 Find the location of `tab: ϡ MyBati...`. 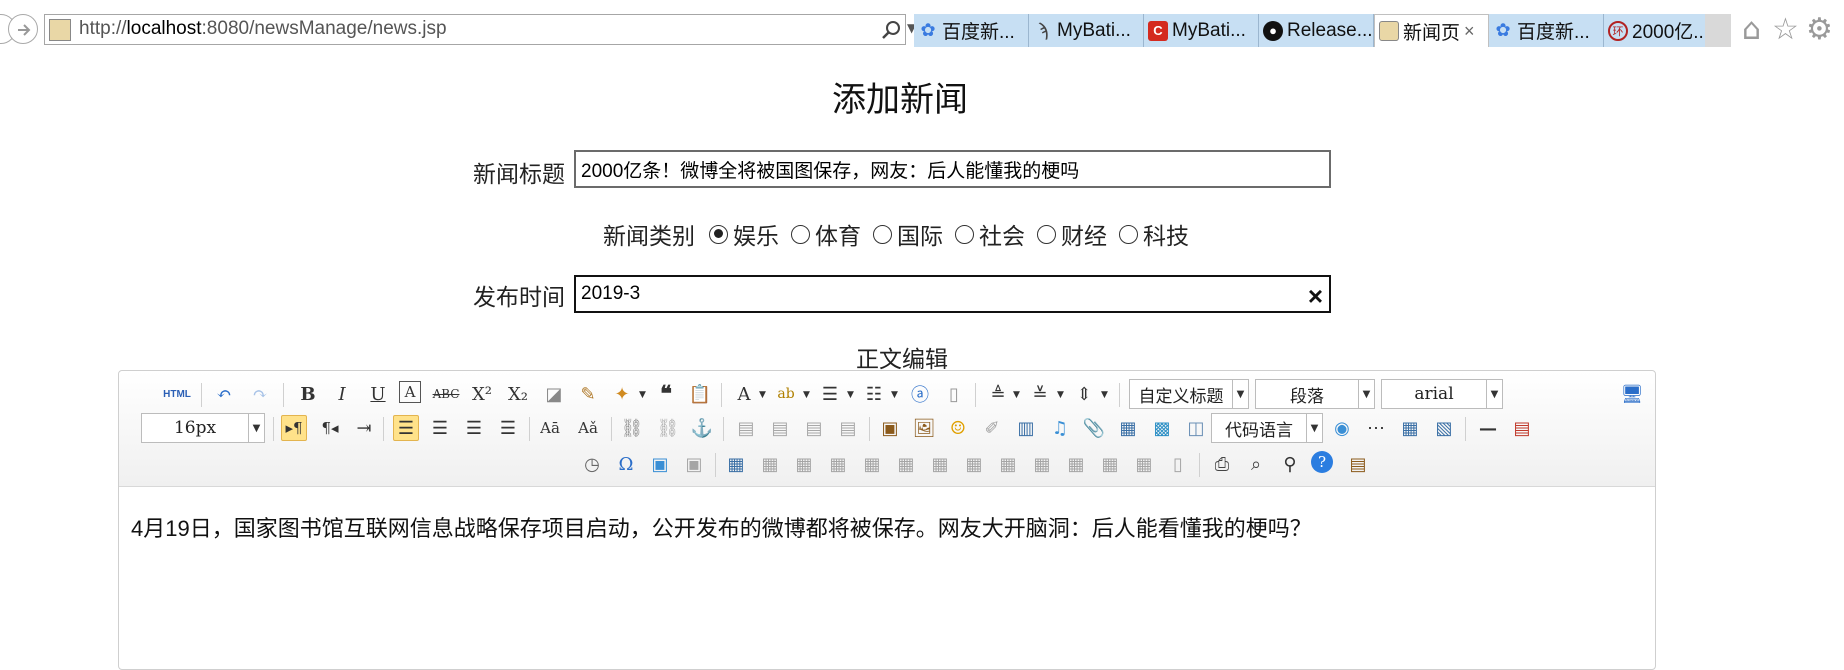

tab: ϡ MyBati... is located at coordinates (1086, 30).